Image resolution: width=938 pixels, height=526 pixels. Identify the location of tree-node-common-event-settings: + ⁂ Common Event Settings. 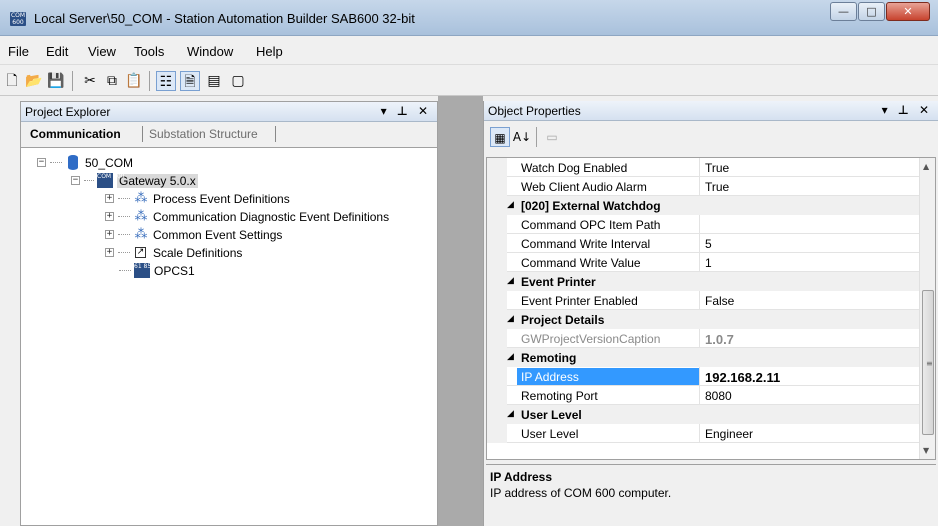
(193, 234).